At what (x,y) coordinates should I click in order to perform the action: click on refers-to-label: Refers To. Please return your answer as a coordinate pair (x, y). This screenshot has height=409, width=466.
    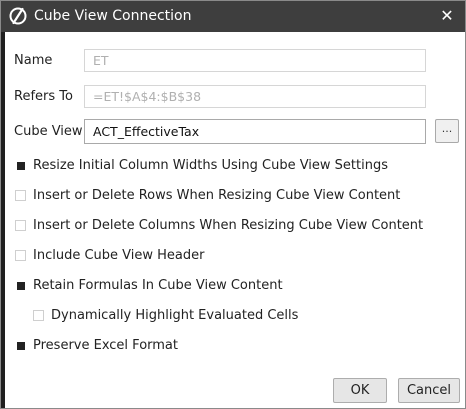
    Looking at the image, I should click on (43, 96).